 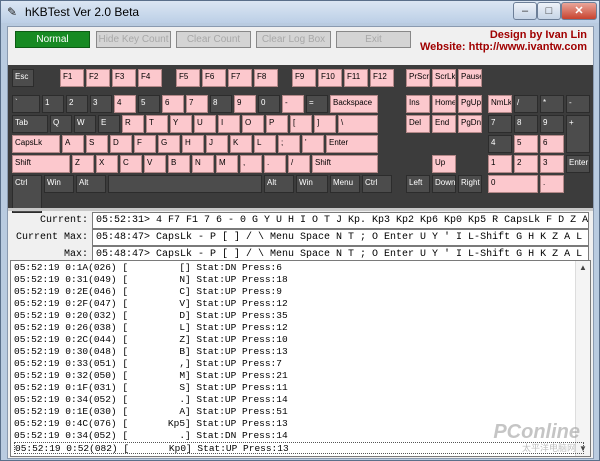 I want to click on key-sym35: *, so click(x=552, y=104).